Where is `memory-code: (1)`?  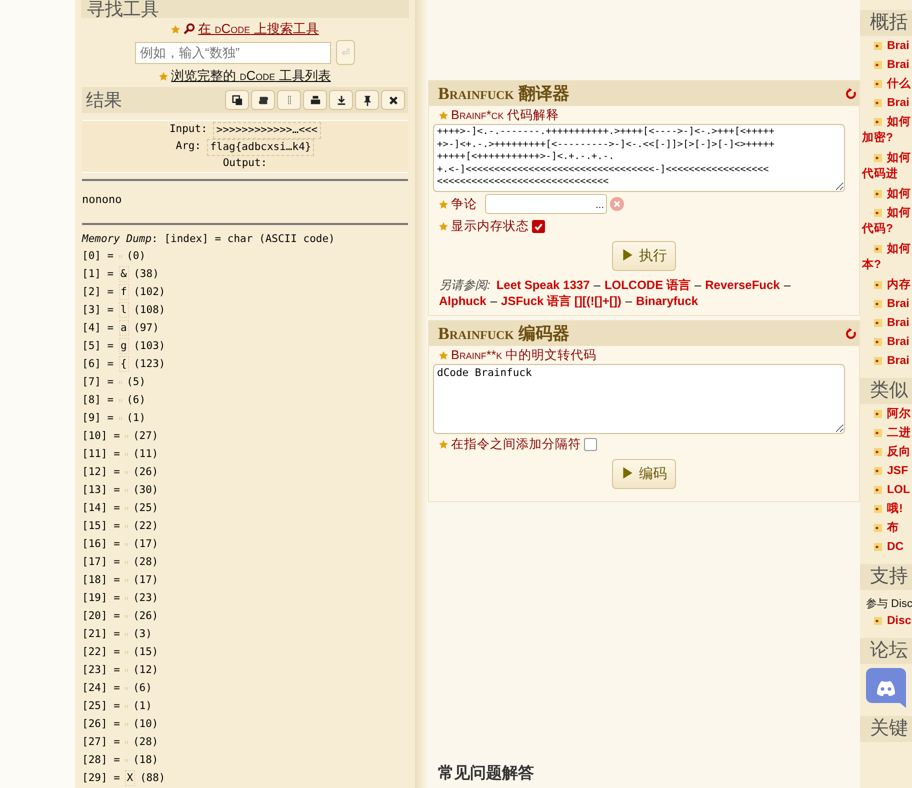
memory-code: (1) is located at coordinates (136, 418).